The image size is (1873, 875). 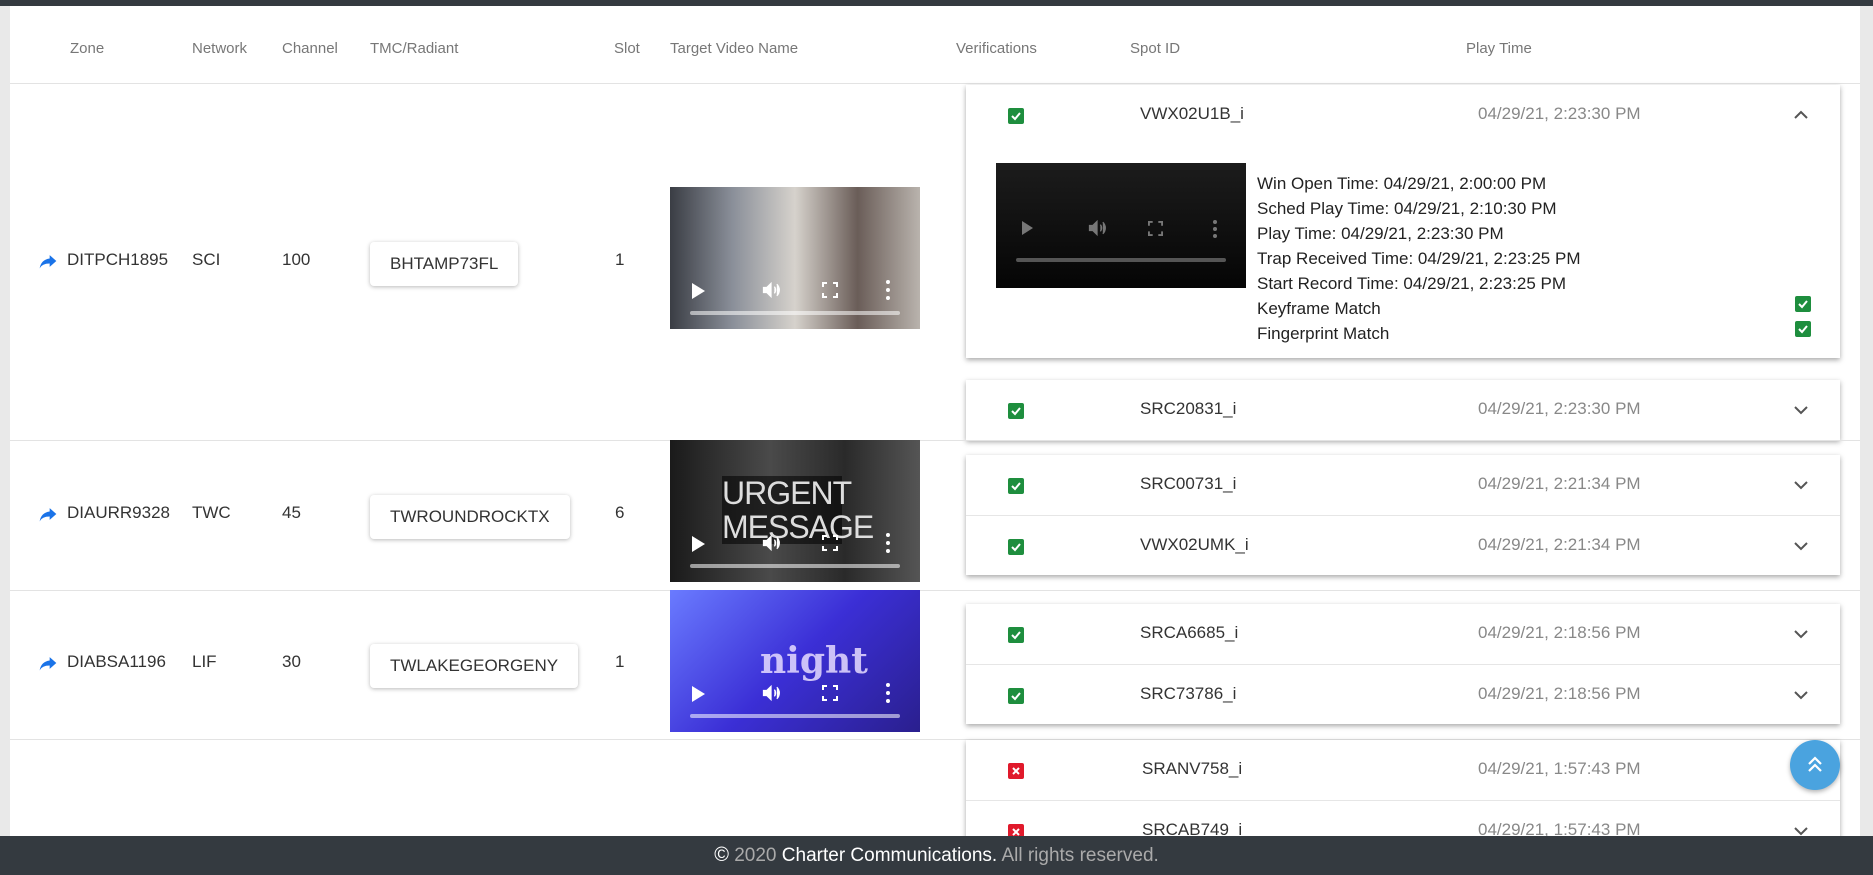 What do you see at coordinates (296, 259) in the screenshot?
I see `channel-cell: 100` at bounding box center [296, 259].